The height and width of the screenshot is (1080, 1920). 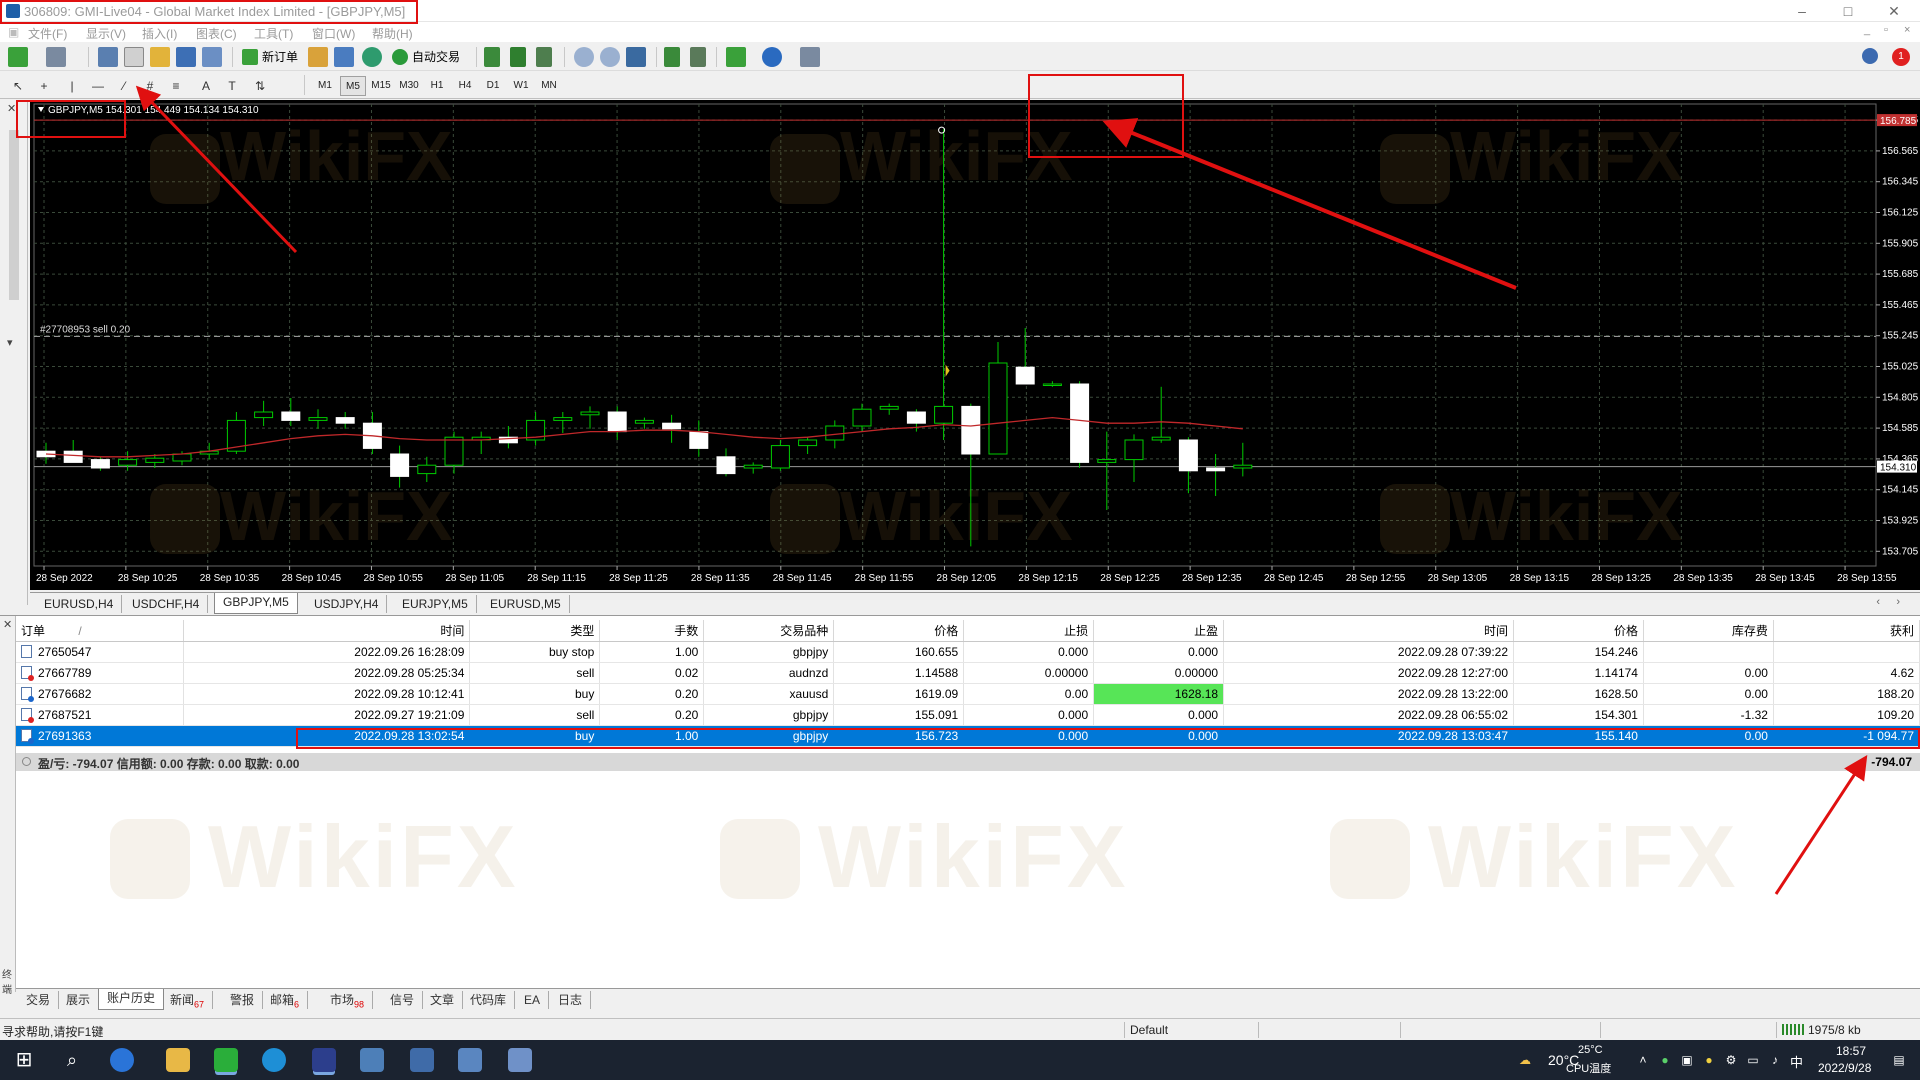 What do you see at coordinates (549, 86) in the screenshot?
I see `tf-mn: MN` at bounding box center [549, 86].